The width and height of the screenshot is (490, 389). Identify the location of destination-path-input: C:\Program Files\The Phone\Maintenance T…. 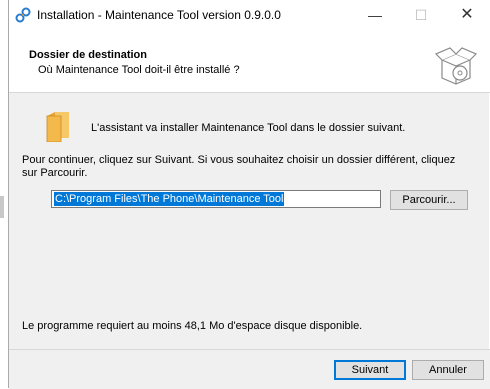
(216, 199).